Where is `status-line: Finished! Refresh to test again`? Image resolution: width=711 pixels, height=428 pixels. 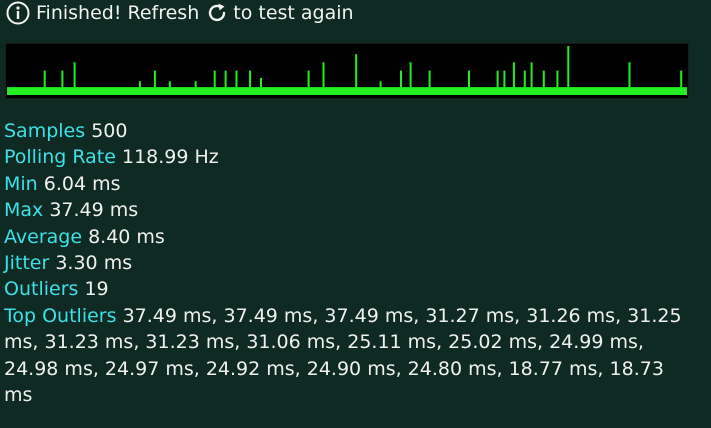
status-line: Finished! Refresh to test again is located at coordinates (180, 13).